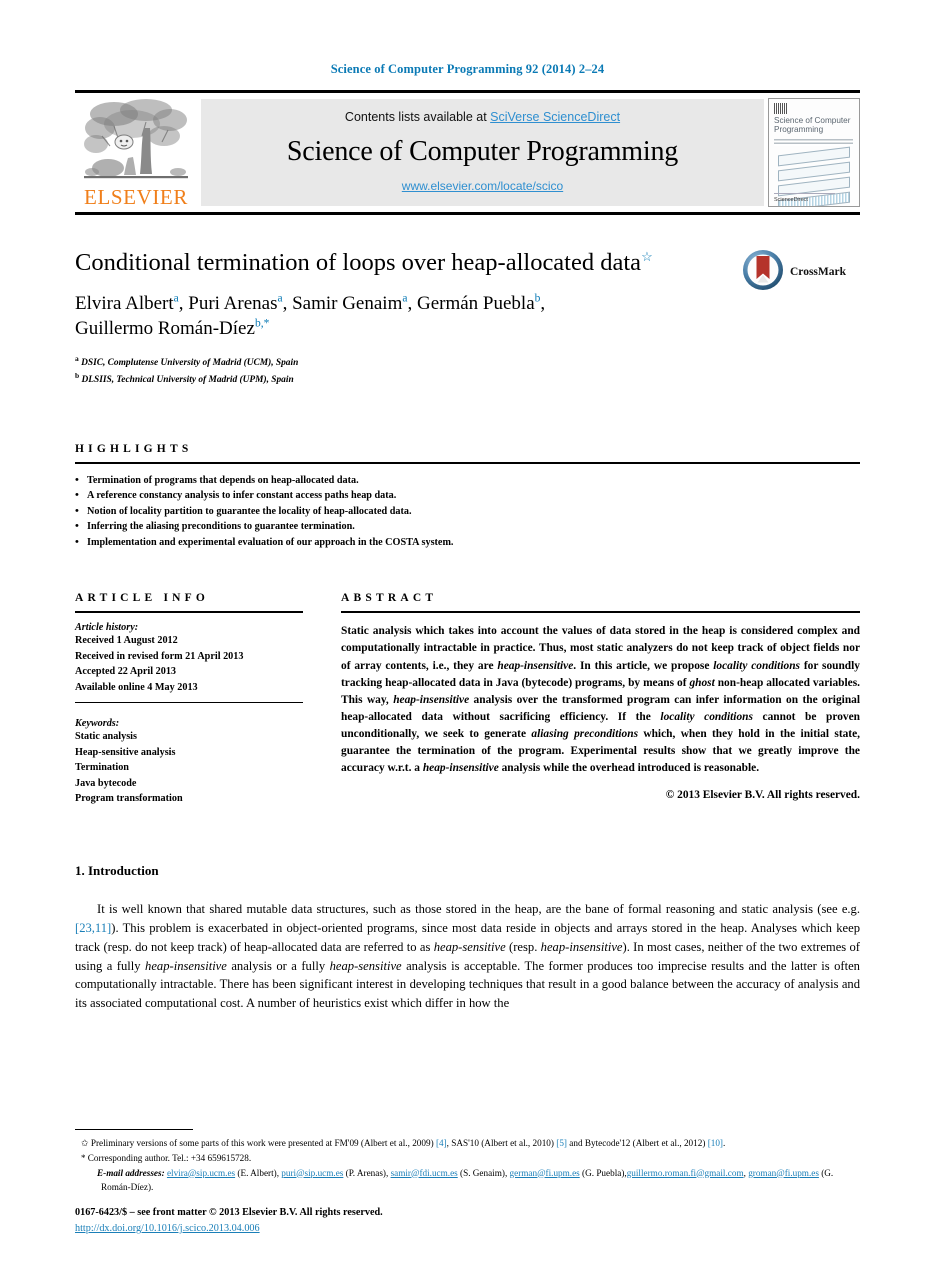  I want to click on reference-link: [10], so click(715, 1143).